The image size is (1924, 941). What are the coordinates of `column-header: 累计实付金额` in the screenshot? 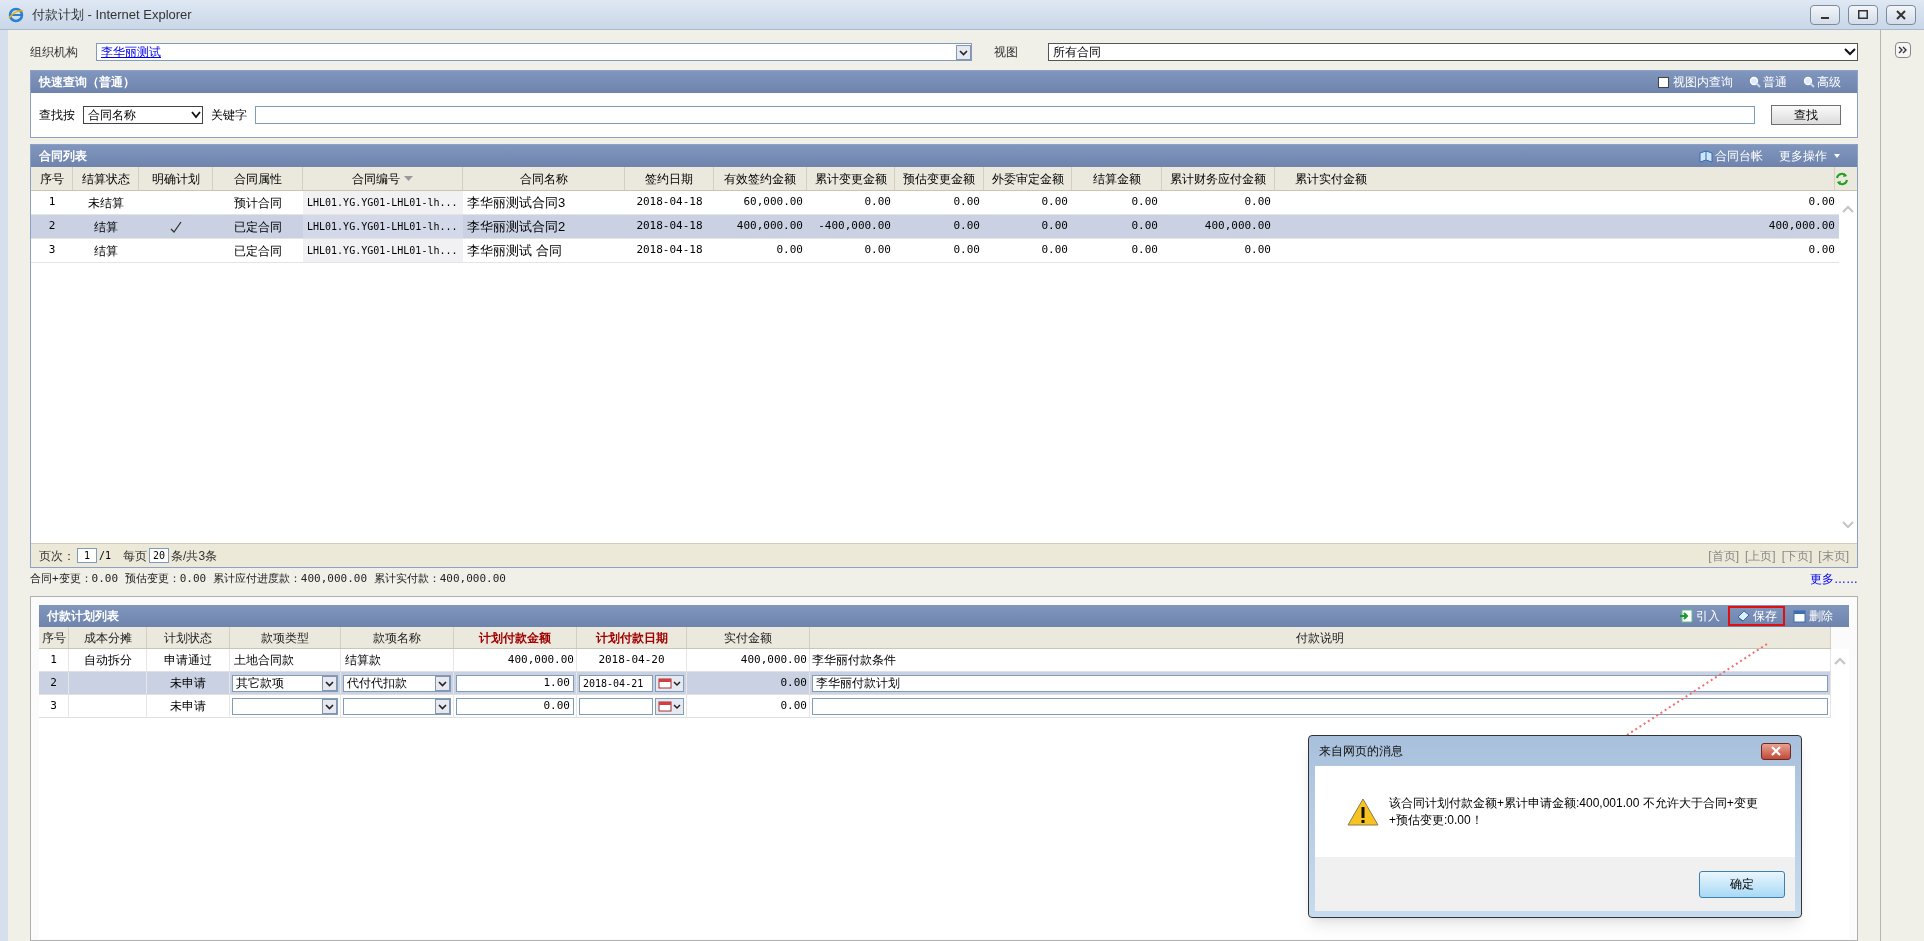 It's located at (1331, 179).